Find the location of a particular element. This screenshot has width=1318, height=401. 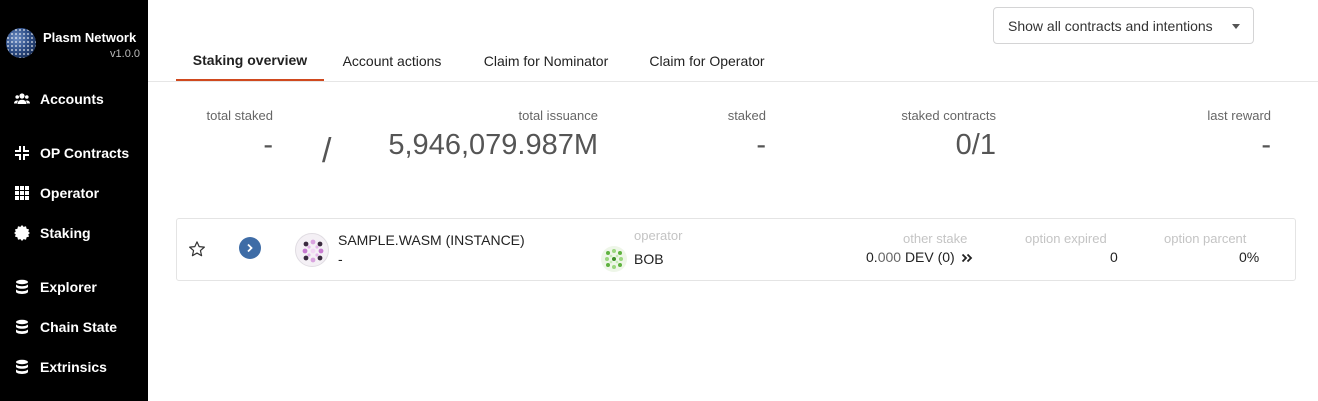

users-icon is located at coordinates (22, 99).